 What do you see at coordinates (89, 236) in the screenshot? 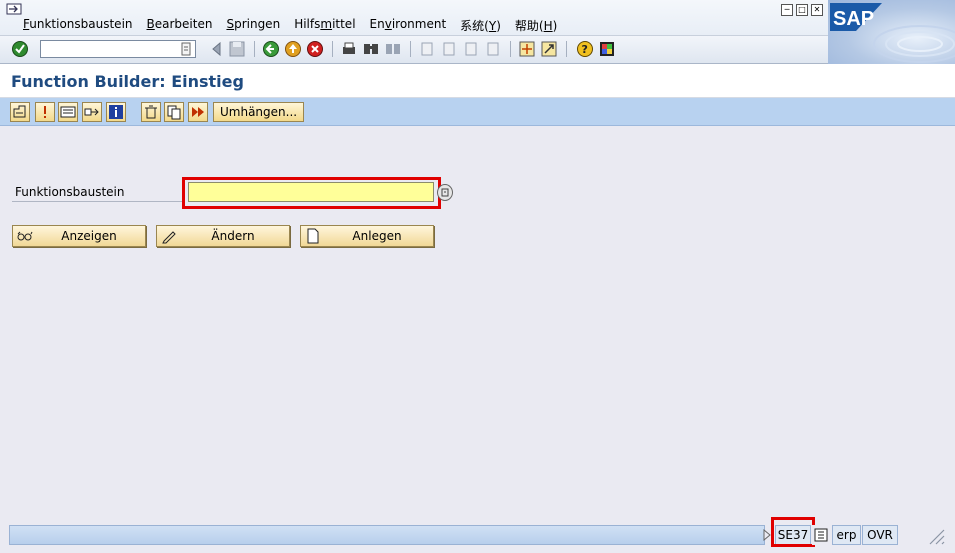
I see `display-button-label: Anzeigen` at bounding box center [89, 236].